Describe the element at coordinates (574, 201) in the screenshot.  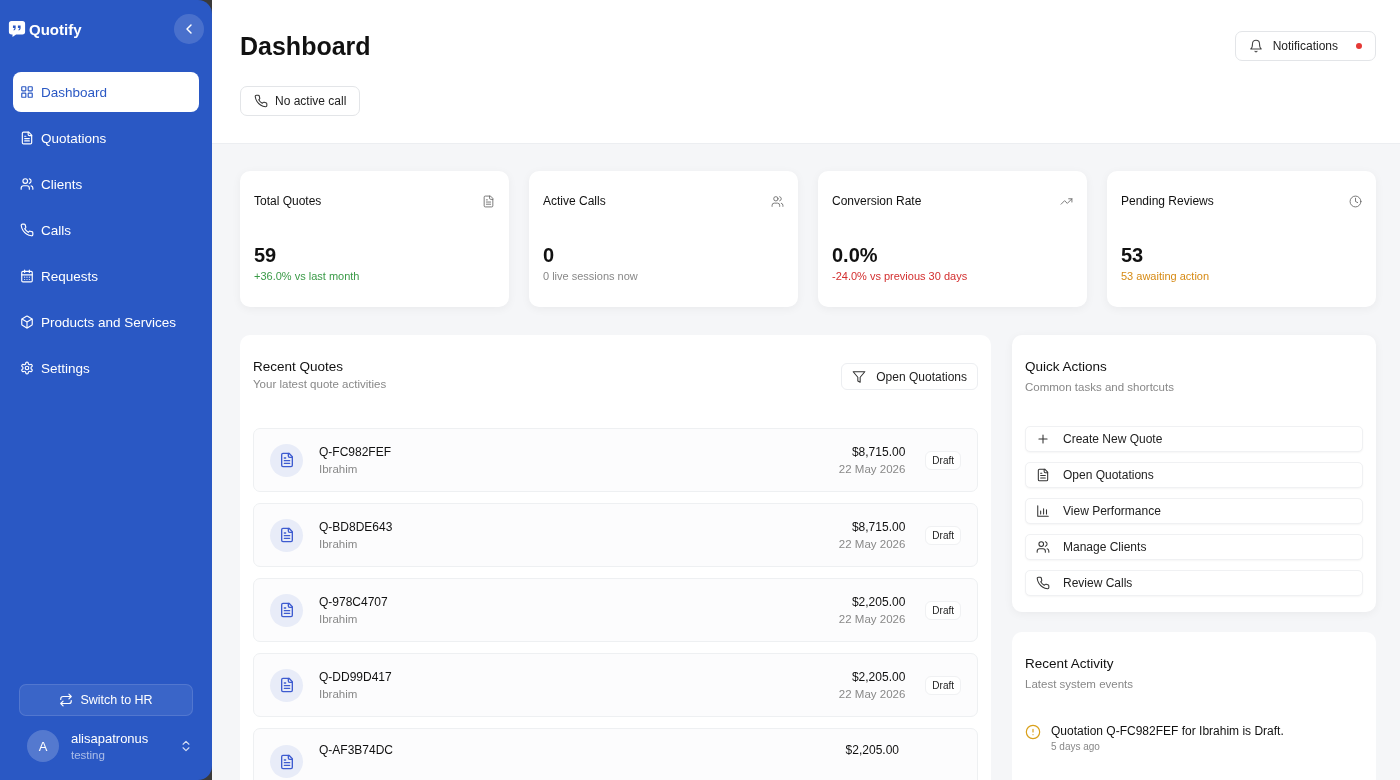
I see `stat-title: Active Calls` at that location.